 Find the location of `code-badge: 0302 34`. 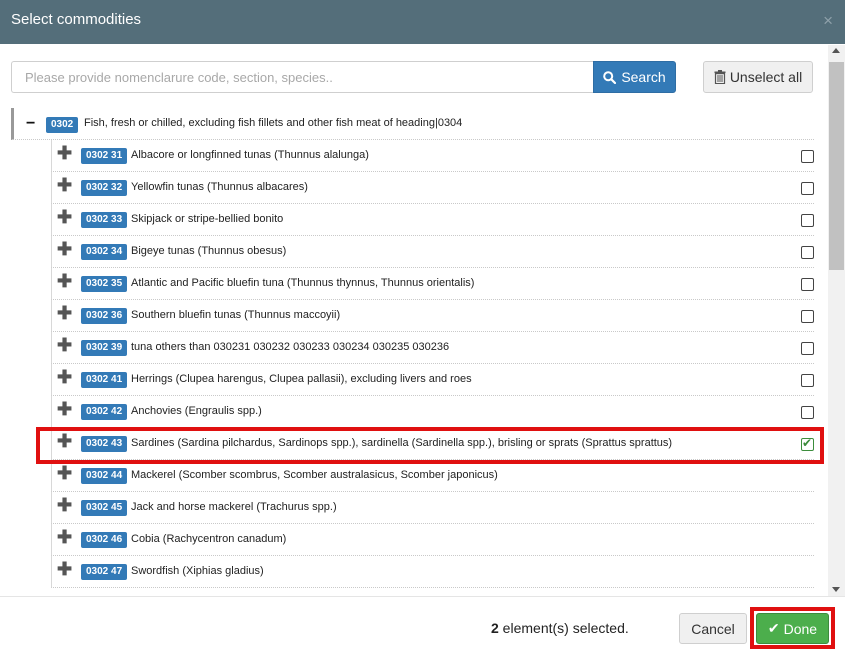

code-badge: 0302 34 is located at coordinates (104, 252).